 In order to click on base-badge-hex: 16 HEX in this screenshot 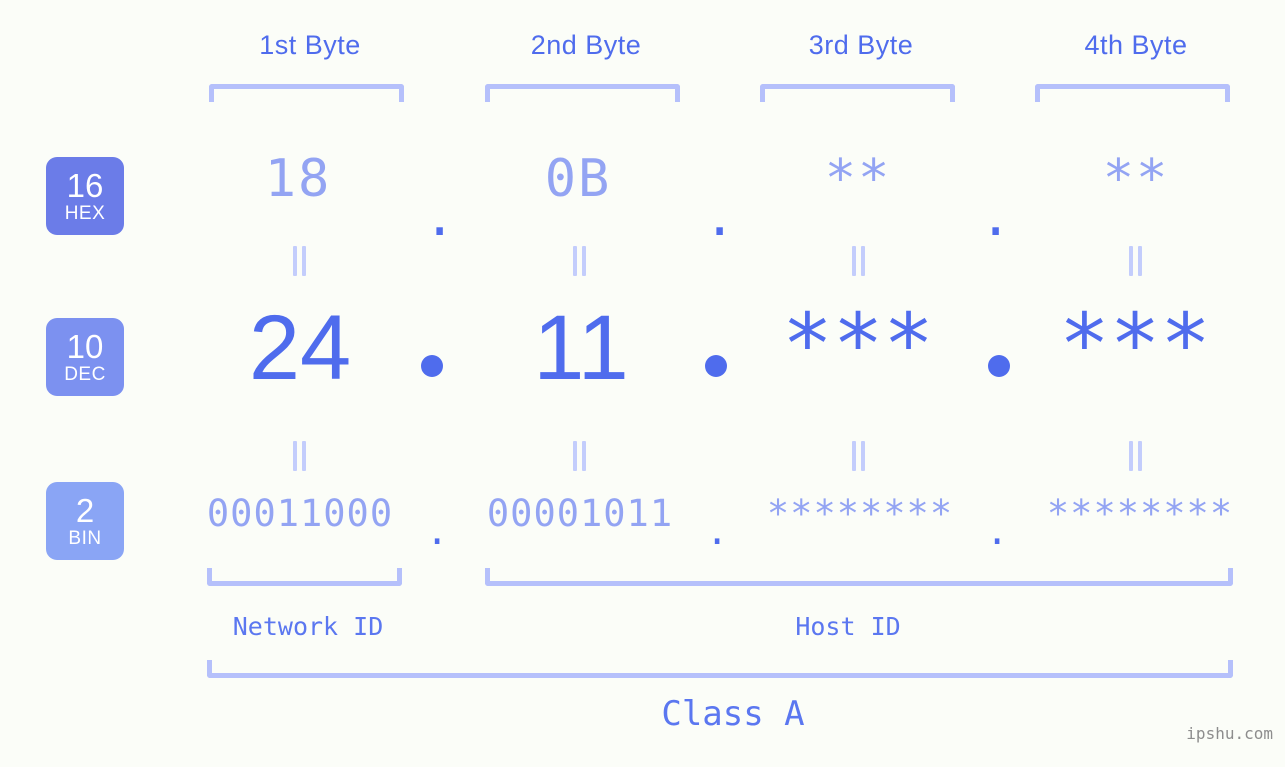, I will do `click(85, 196)`.